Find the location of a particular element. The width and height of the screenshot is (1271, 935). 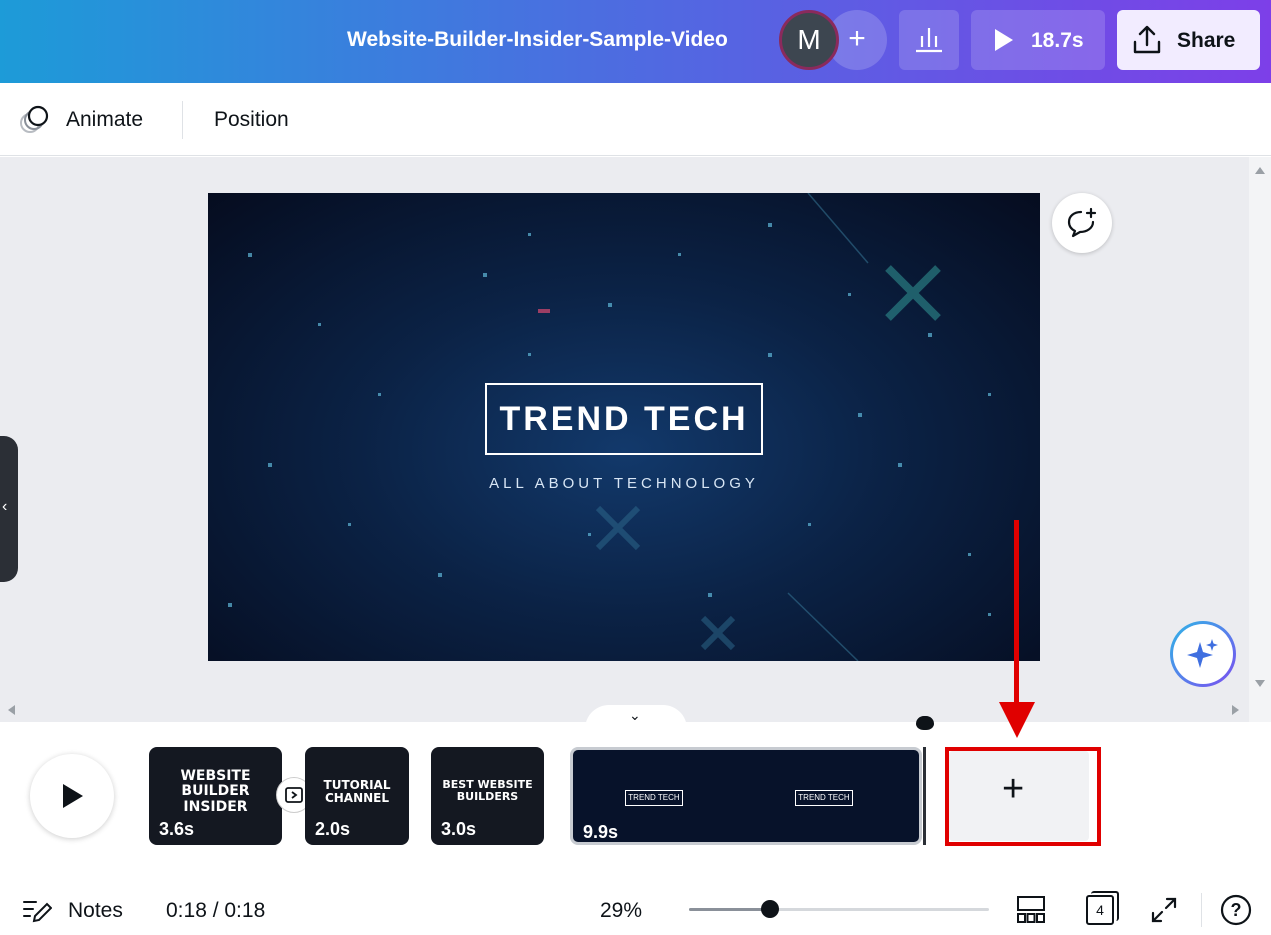

annotation-arrow-head is located at coordinates (1017, 720).